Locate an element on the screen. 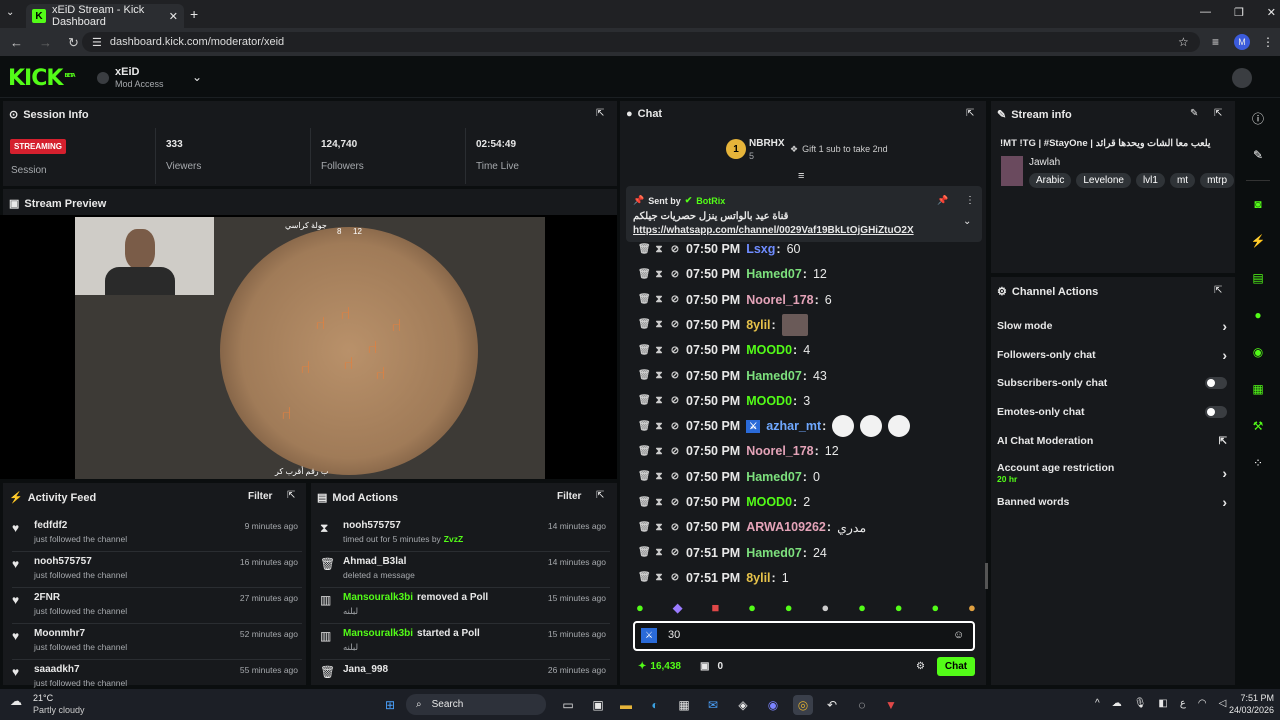 The width and height of the screenshot is (1280, 720). clipboard-icon: ▤ is located at coordinates (1258, 278).